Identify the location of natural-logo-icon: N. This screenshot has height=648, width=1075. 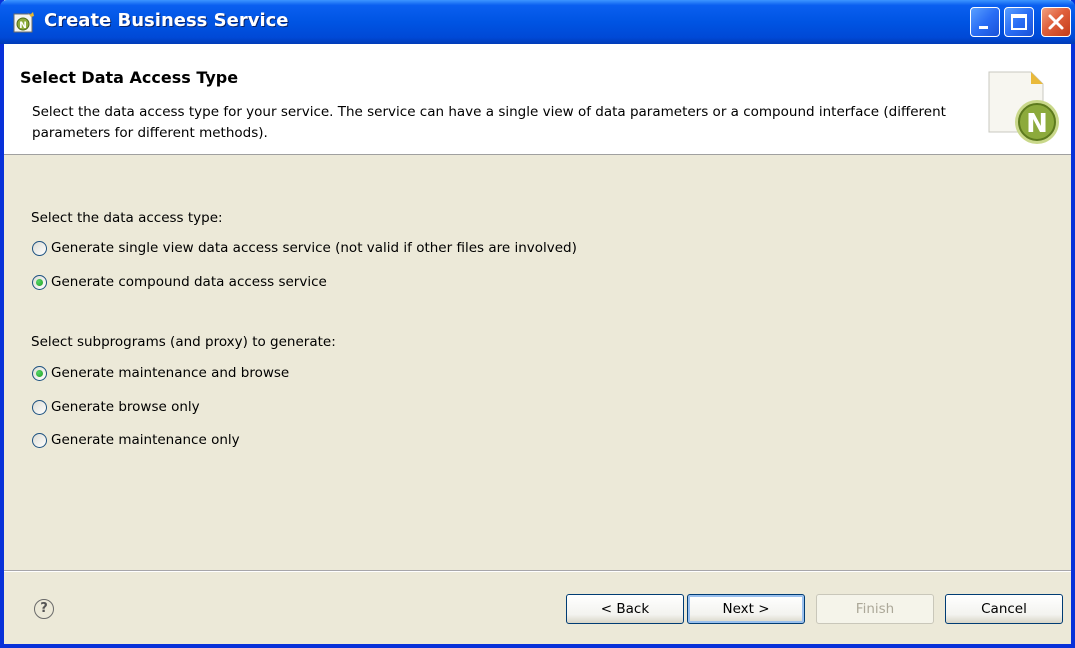
(1023, 107).